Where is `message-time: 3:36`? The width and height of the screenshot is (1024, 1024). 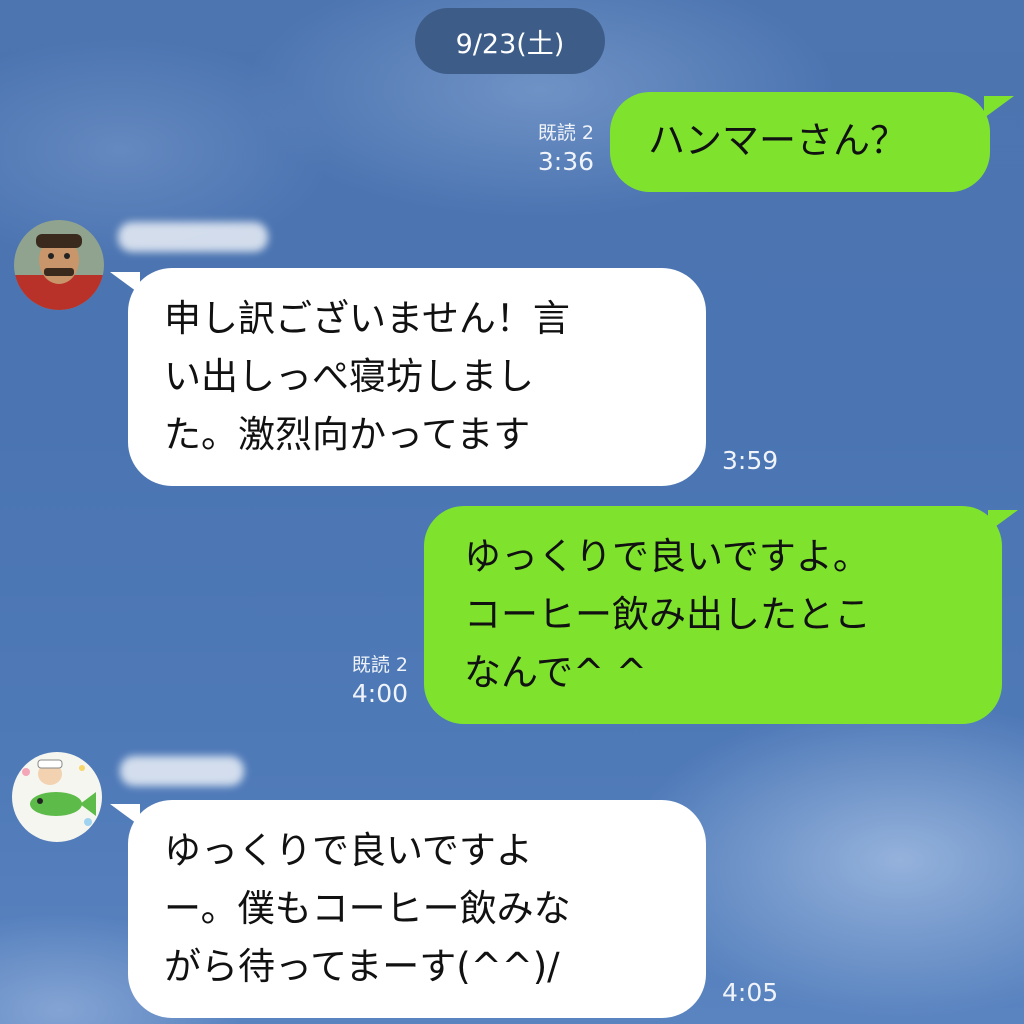
message-time: 3:36 is located at coordinates (565, 161).